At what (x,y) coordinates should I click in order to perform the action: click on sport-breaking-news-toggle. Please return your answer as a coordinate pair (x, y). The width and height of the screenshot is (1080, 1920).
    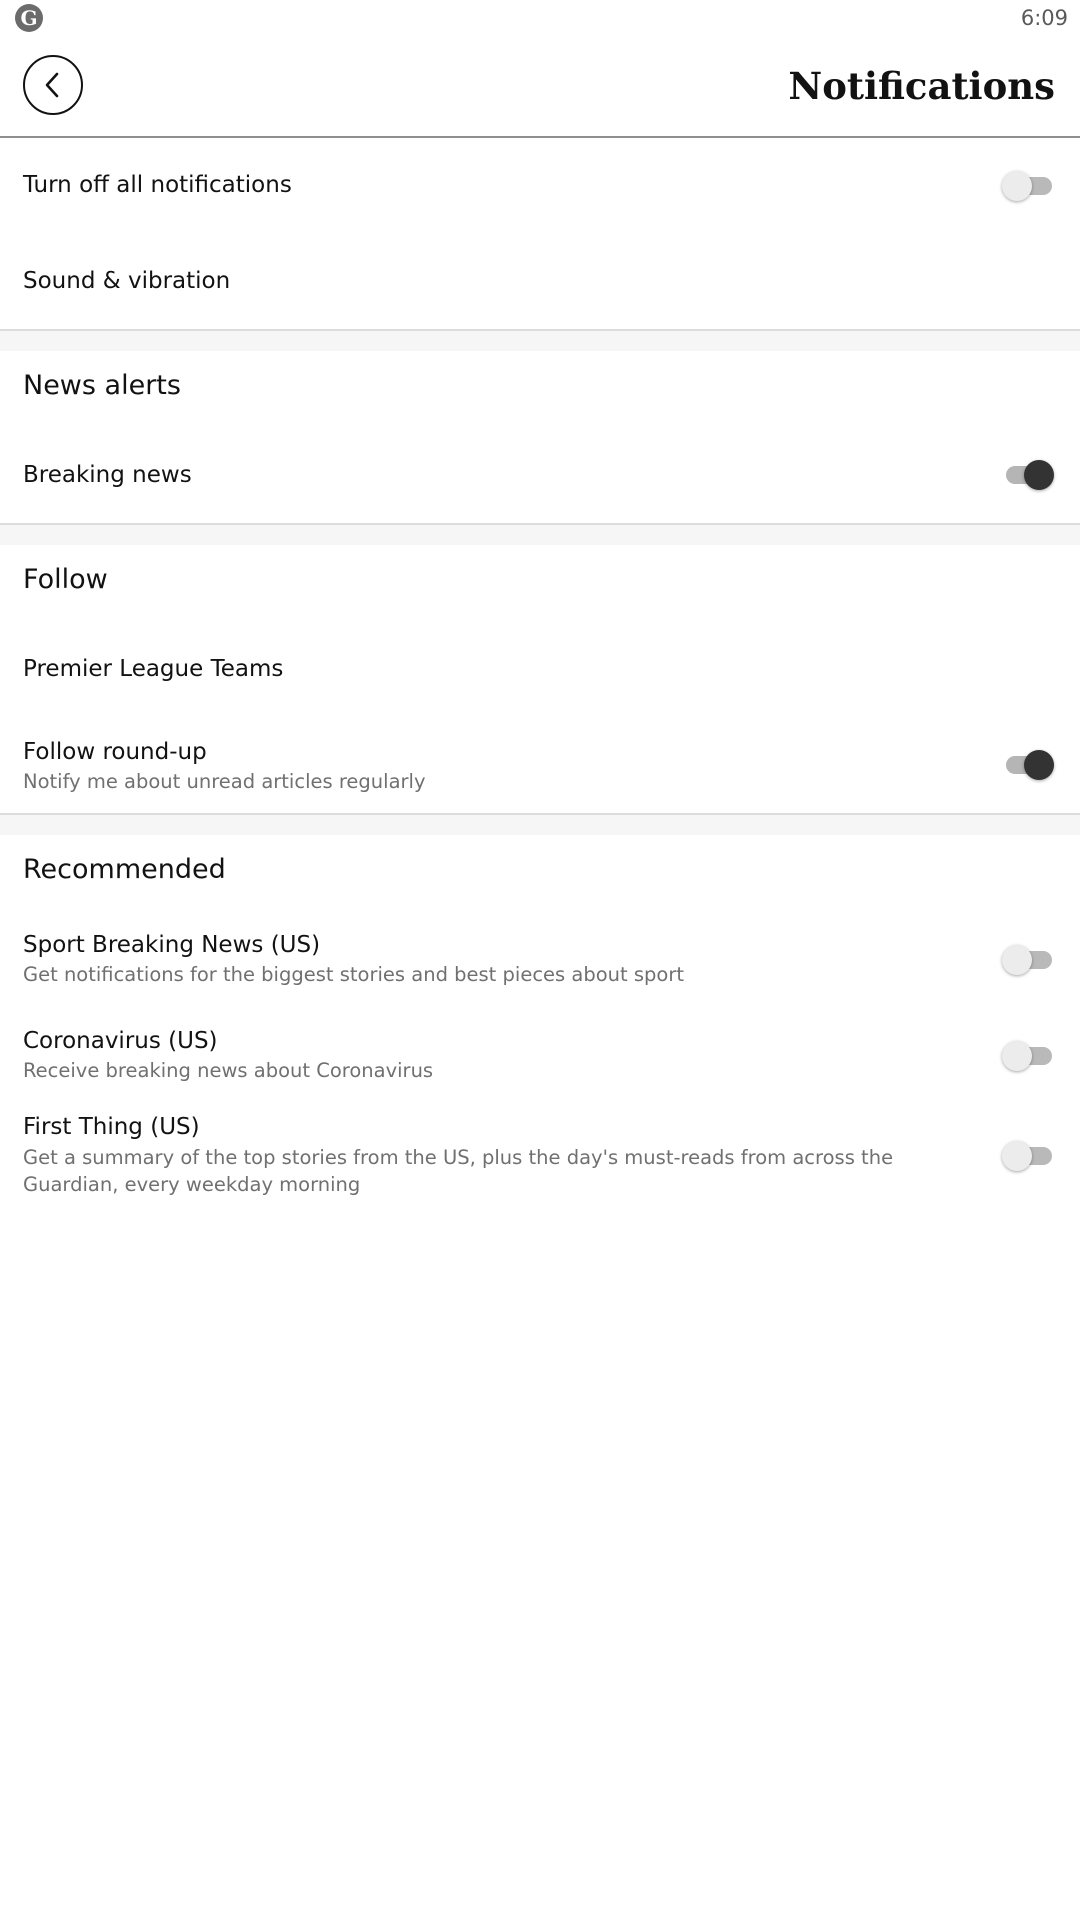
    Looking at the image, I should click on (1028, 960).